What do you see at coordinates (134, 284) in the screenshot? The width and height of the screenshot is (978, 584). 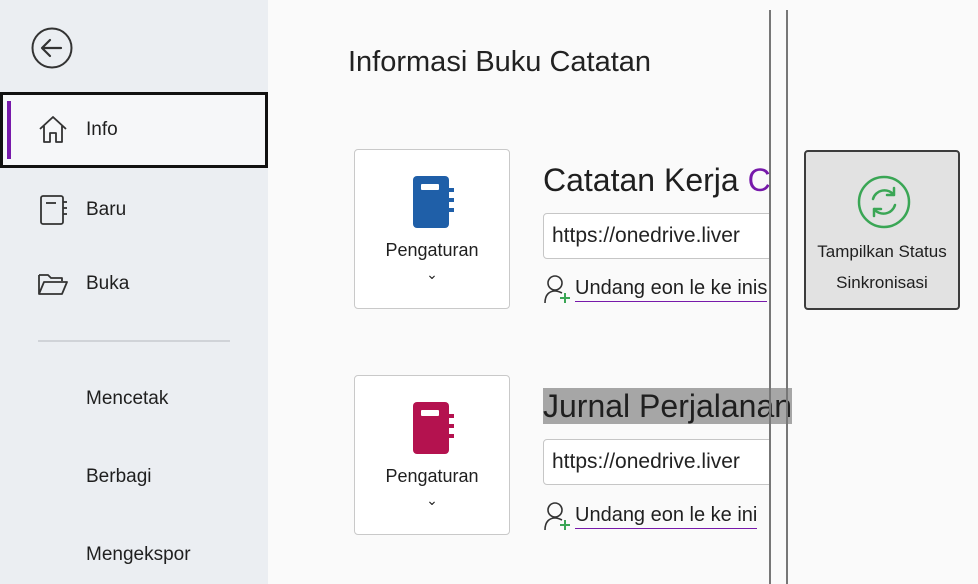 I see `nav-item-open: Buka` at bounding box center [134, 284].